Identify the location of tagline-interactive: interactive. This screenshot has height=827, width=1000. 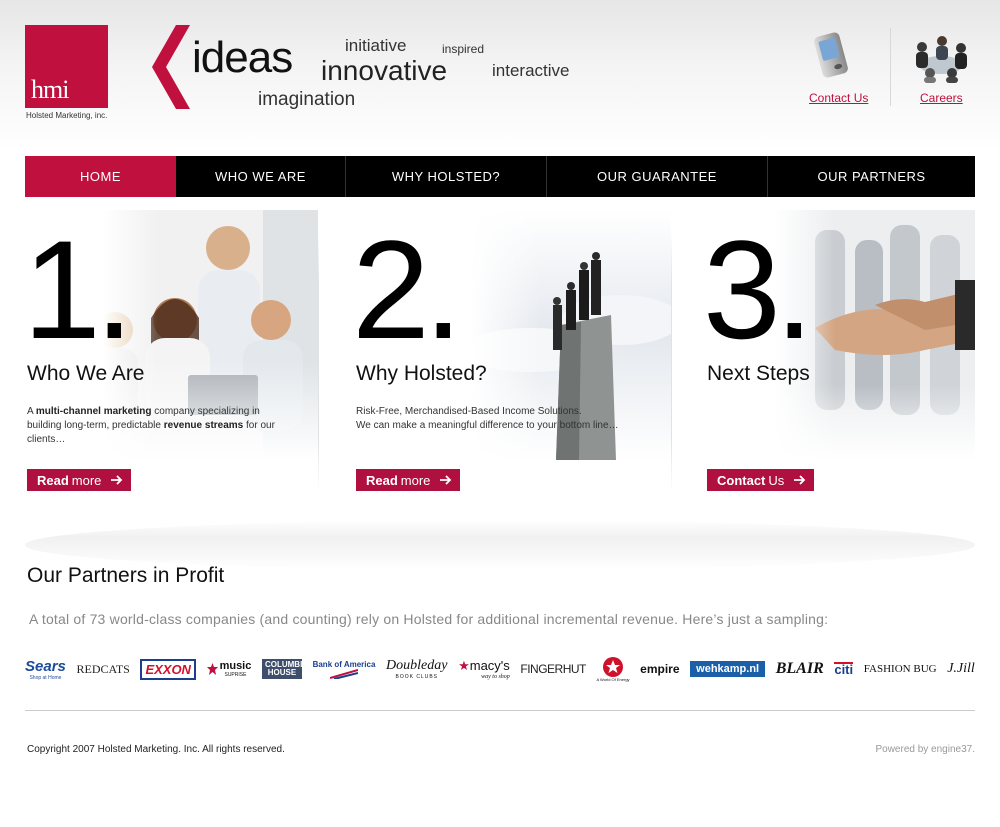
(531, 70).